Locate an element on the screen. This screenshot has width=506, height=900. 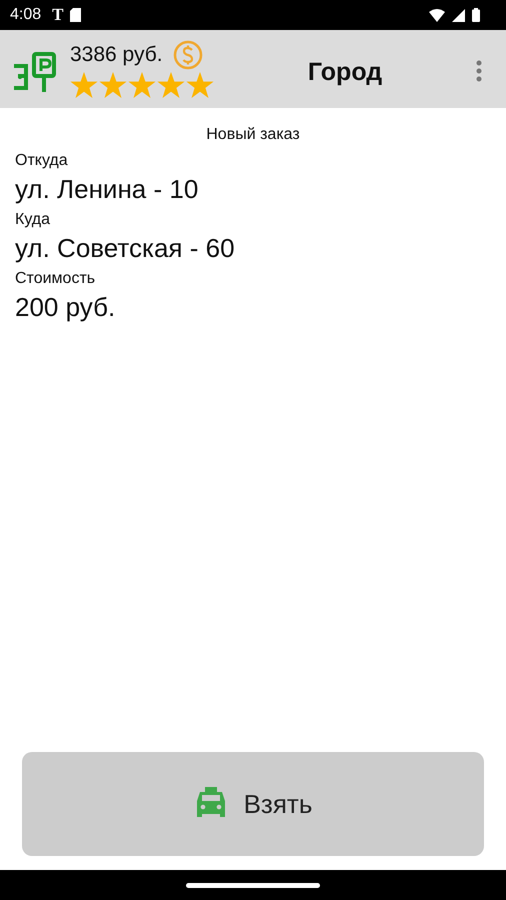
sd-card-icon is located at coordinates (76, 15).